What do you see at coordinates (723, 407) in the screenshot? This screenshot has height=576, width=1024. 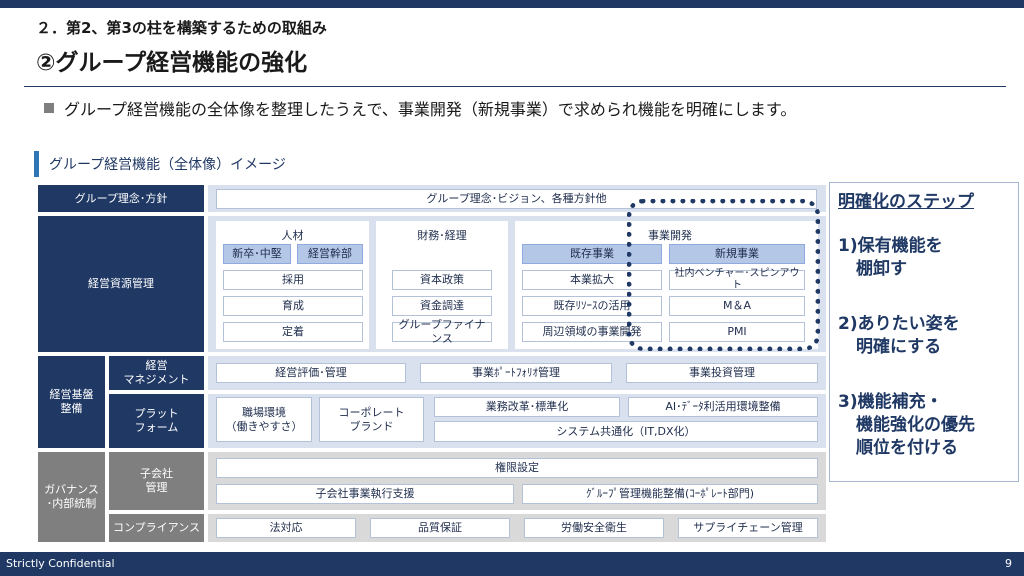 I see `platform-item: AI･ﾃﾞｰﾀ利活用環境整備` at bounding box center [723, 407].